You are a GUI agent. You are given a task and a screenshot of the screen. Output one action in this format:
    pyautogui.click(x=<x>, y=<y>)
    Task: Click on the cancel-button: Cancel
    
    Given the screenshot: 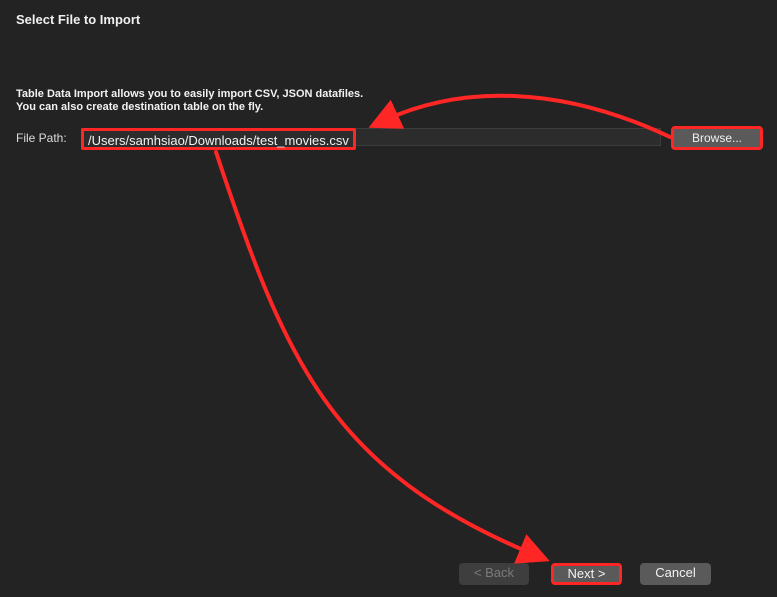 What is the action you would take?
    pyautogui.click(x=675, y=574)
    